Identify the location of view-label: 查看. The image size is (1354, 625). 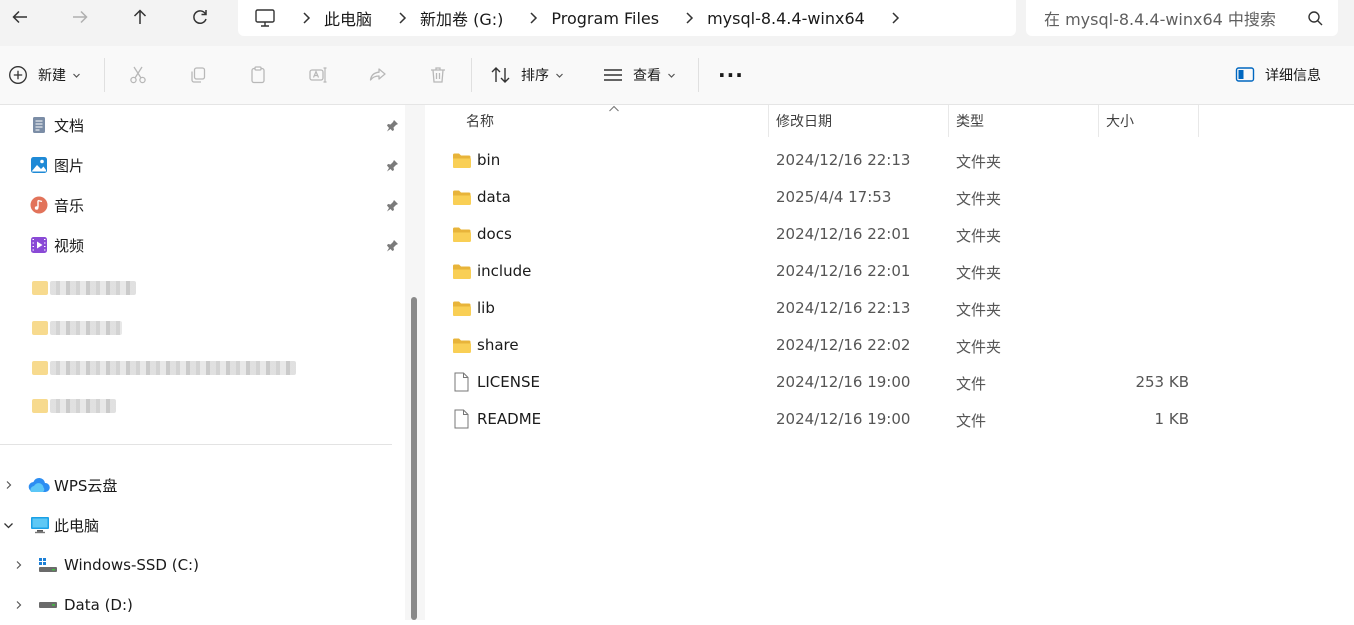
(647, 76).